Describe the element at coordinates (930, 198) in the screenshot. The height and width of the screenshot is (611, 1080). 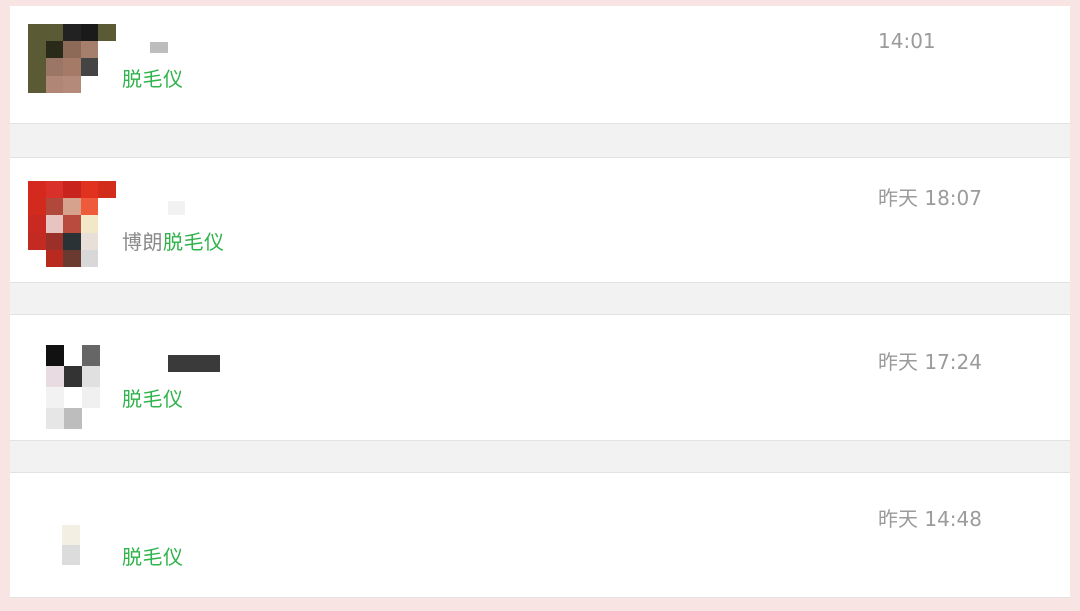
I see `timestamp: 昨天 18:07` at that location.